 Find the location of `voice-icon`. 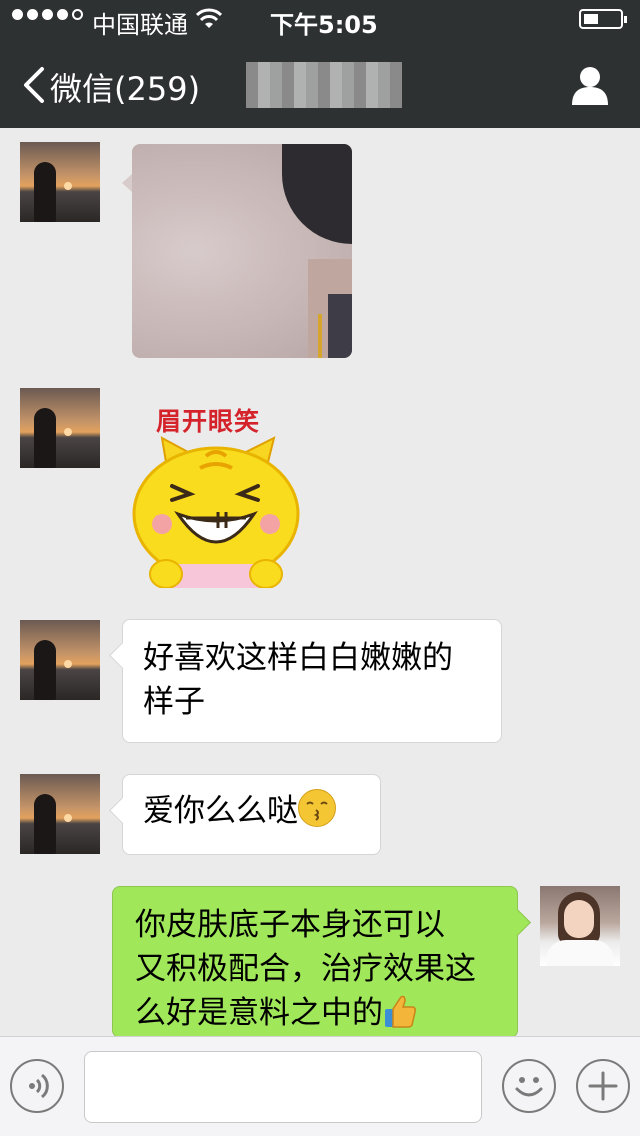

voice-icon is located at coordinates (39, 1086).